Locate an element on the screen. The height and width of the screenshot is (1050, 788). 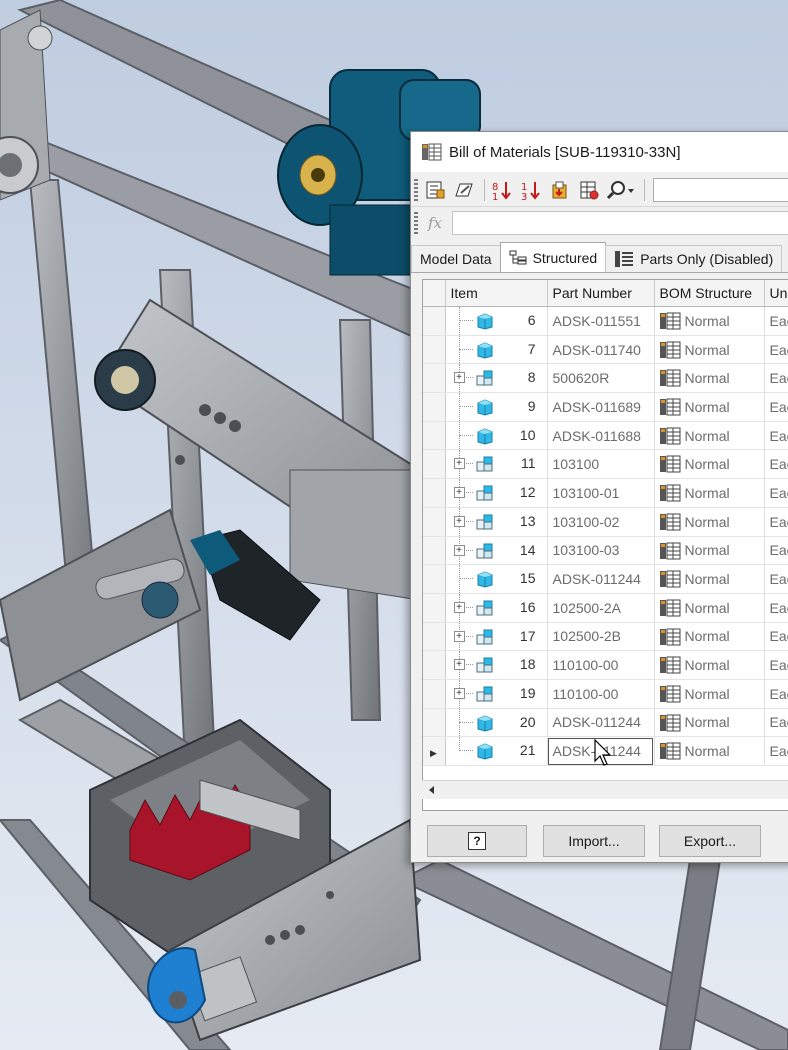
column-header-unit: Uni is located at coordinates (776, 293).